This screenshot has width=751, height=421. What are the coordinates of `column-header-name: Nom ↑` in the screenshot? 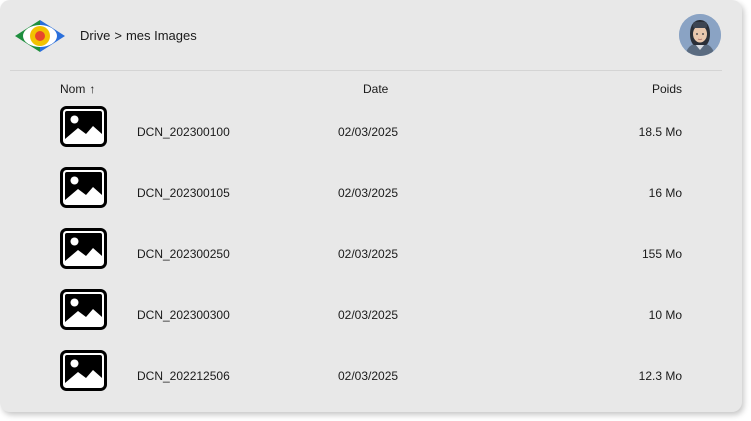 It's located at (77, 89).